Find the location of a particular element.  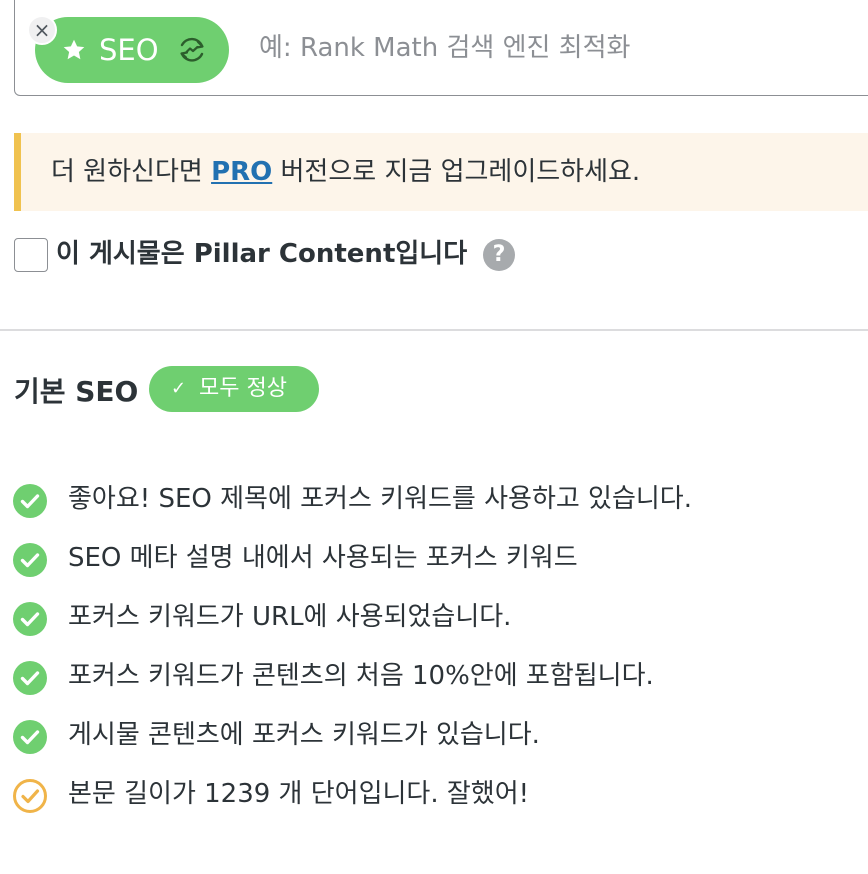

section-divider is located at coordinates (434, 330).